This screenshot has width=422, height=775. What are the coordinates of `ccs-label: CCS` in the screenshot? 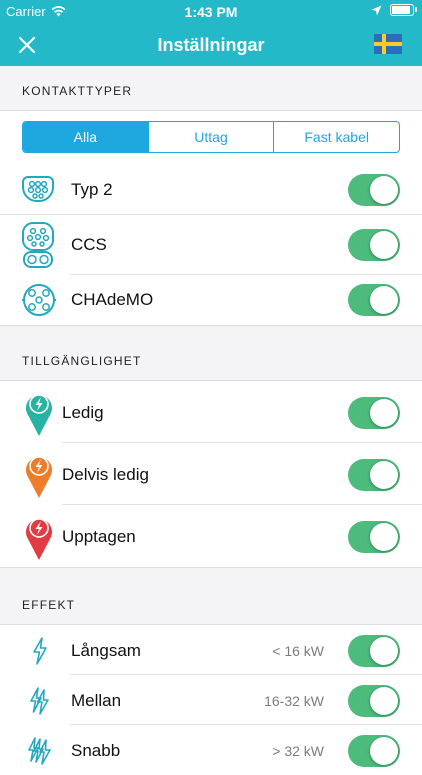 It's located at (89, 244).